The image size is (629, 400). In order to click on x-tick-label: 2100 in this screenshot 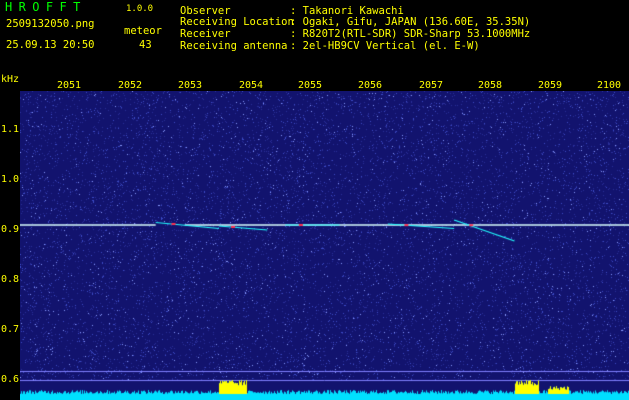, I will do `click(609, 85)`.